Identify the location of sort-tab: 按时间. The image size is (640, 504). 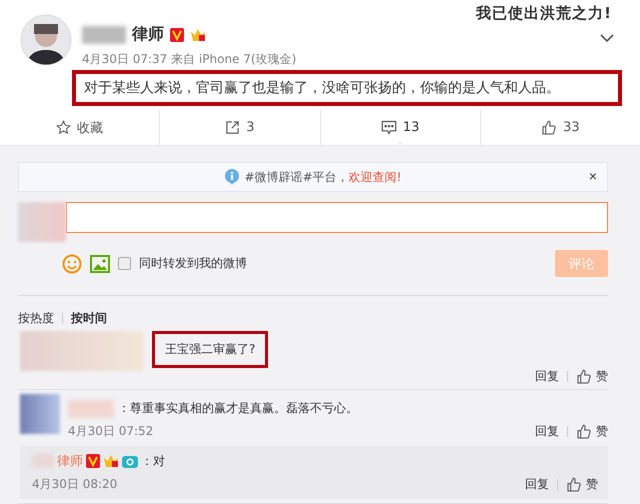
(89, 318).